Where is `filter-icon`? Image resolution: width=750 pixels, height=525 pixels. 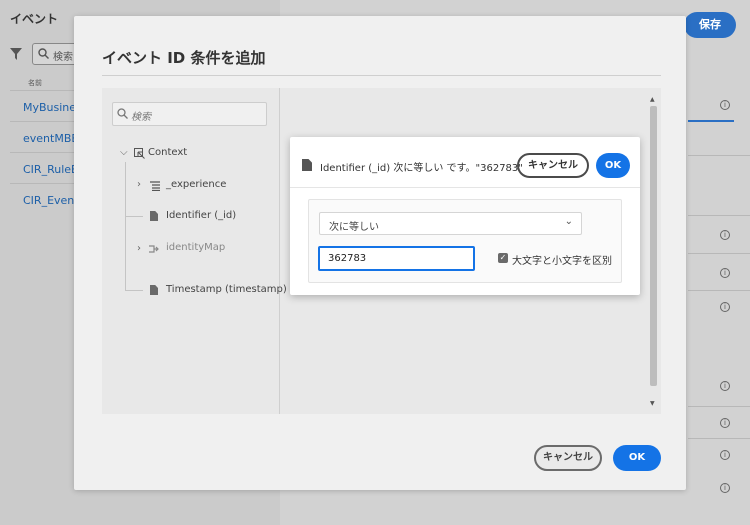
filter-icon is located at coordinates (16, 54).